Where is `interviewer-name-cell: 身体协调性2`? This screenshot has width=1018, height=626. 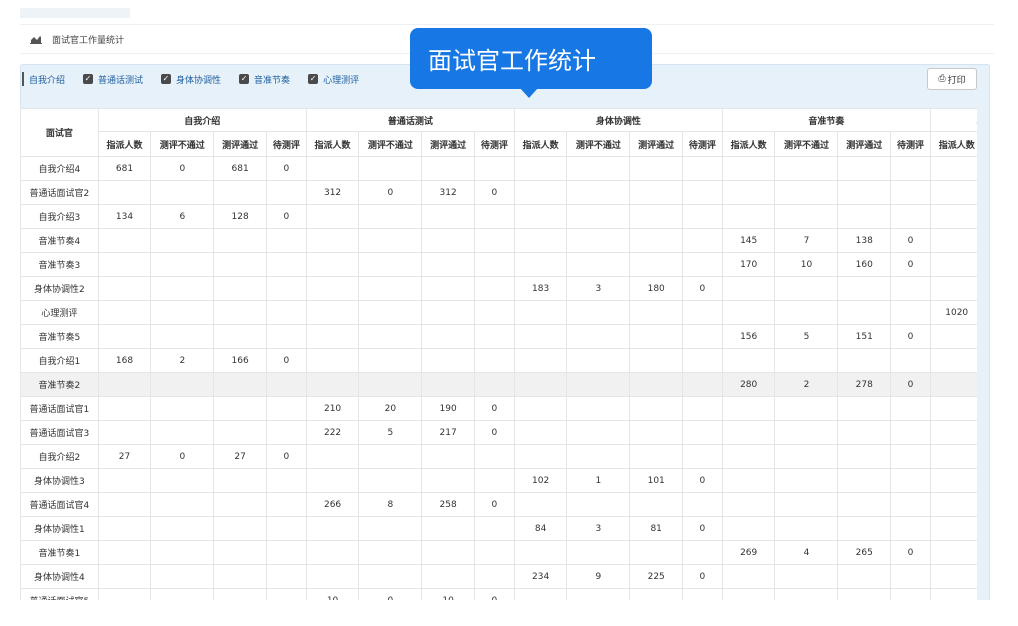
interviewer-name-cell: 身体协调性2 is located at coordinates (59, 288).